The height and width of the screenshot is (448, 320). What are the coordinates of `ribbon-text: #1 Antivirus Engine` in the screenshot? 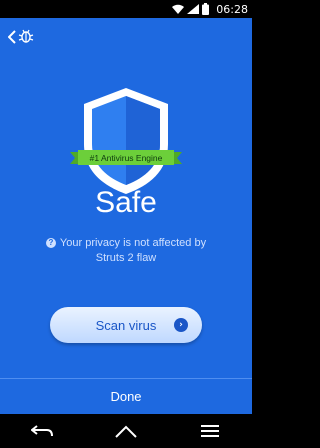 It's located at (126, 158).